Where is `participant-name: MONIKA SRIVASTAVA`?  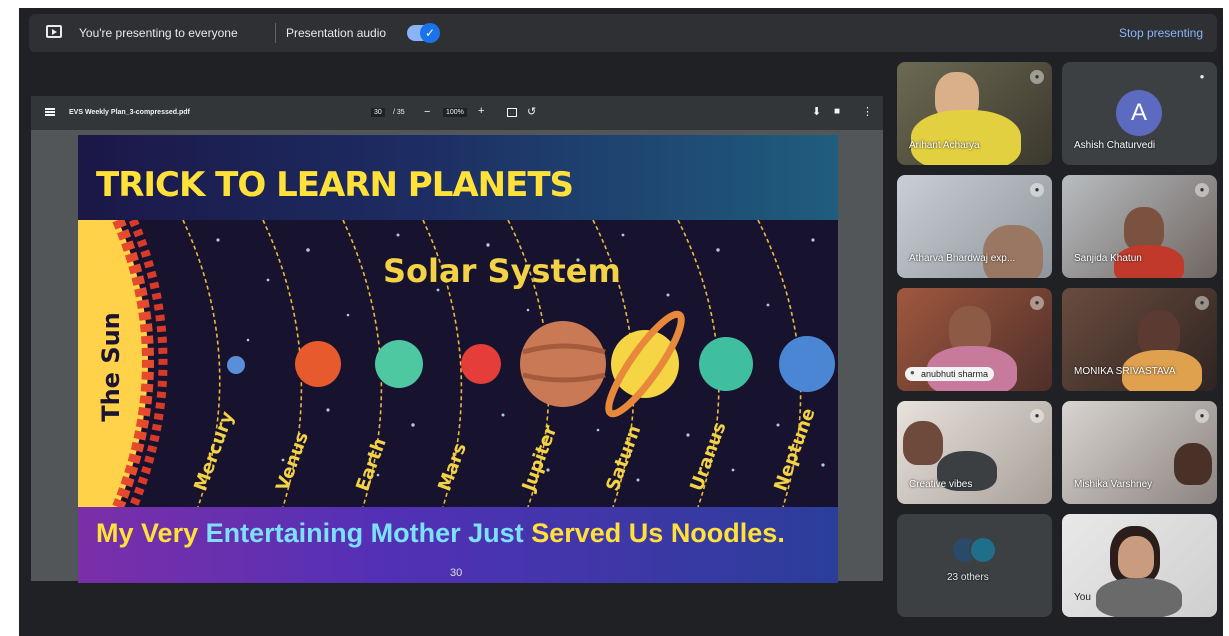 participant-name: MONIKA SRIVASTAVA is located at coordinates (1125, 371).